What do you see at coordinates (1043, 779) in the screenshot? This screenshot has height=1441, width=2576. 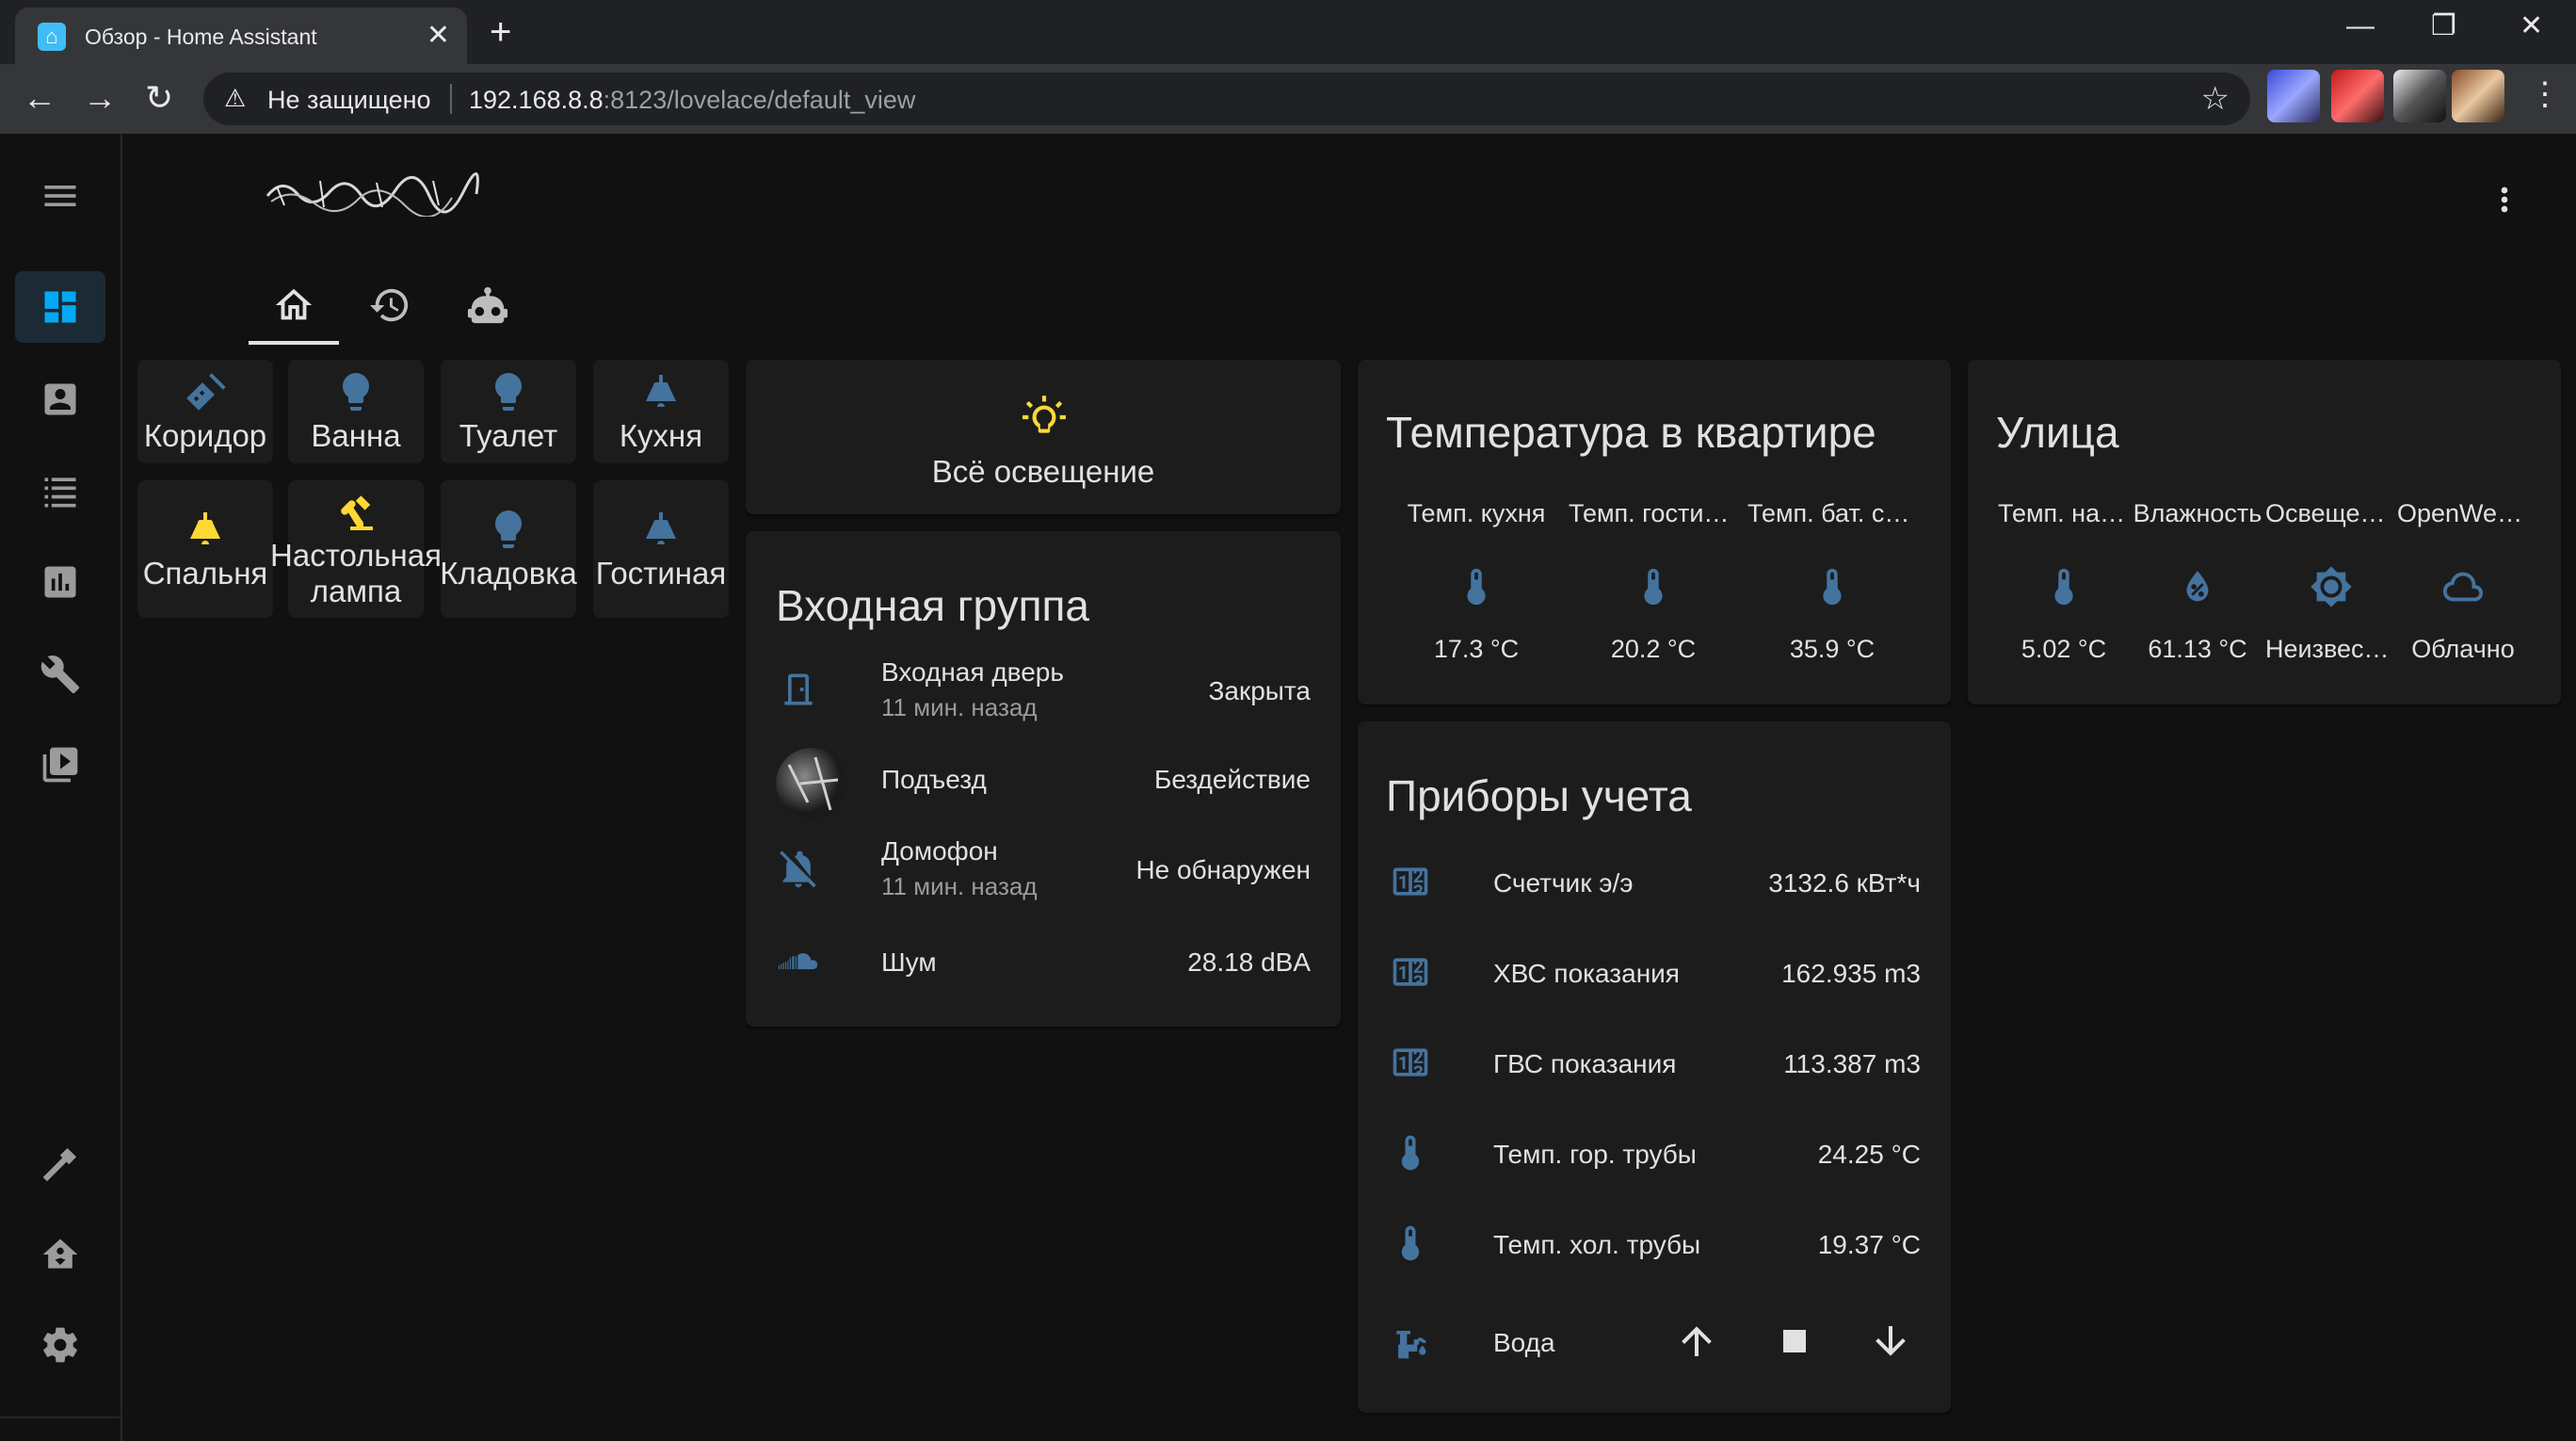 I see `entity-row: Подъезд Бездействие` at bounding box center [1043, 779].